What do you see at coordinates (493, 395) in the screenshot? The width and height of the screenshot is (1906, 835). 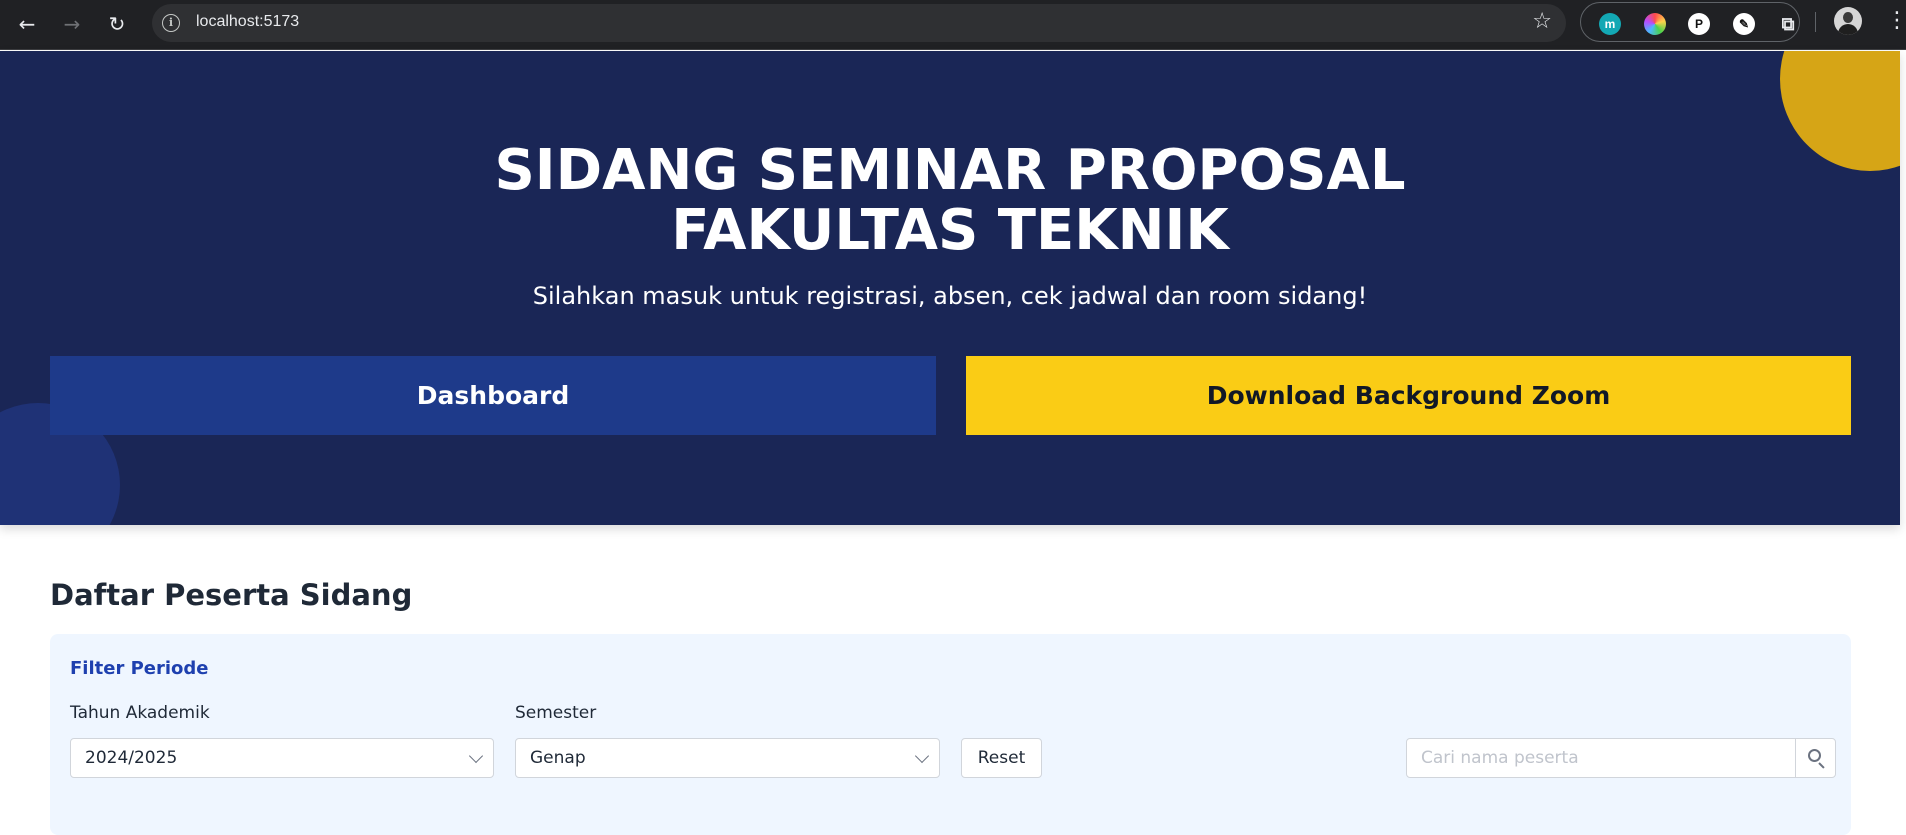 I see `dashboard-button: Dashboard` at bounding box center [493, 395].